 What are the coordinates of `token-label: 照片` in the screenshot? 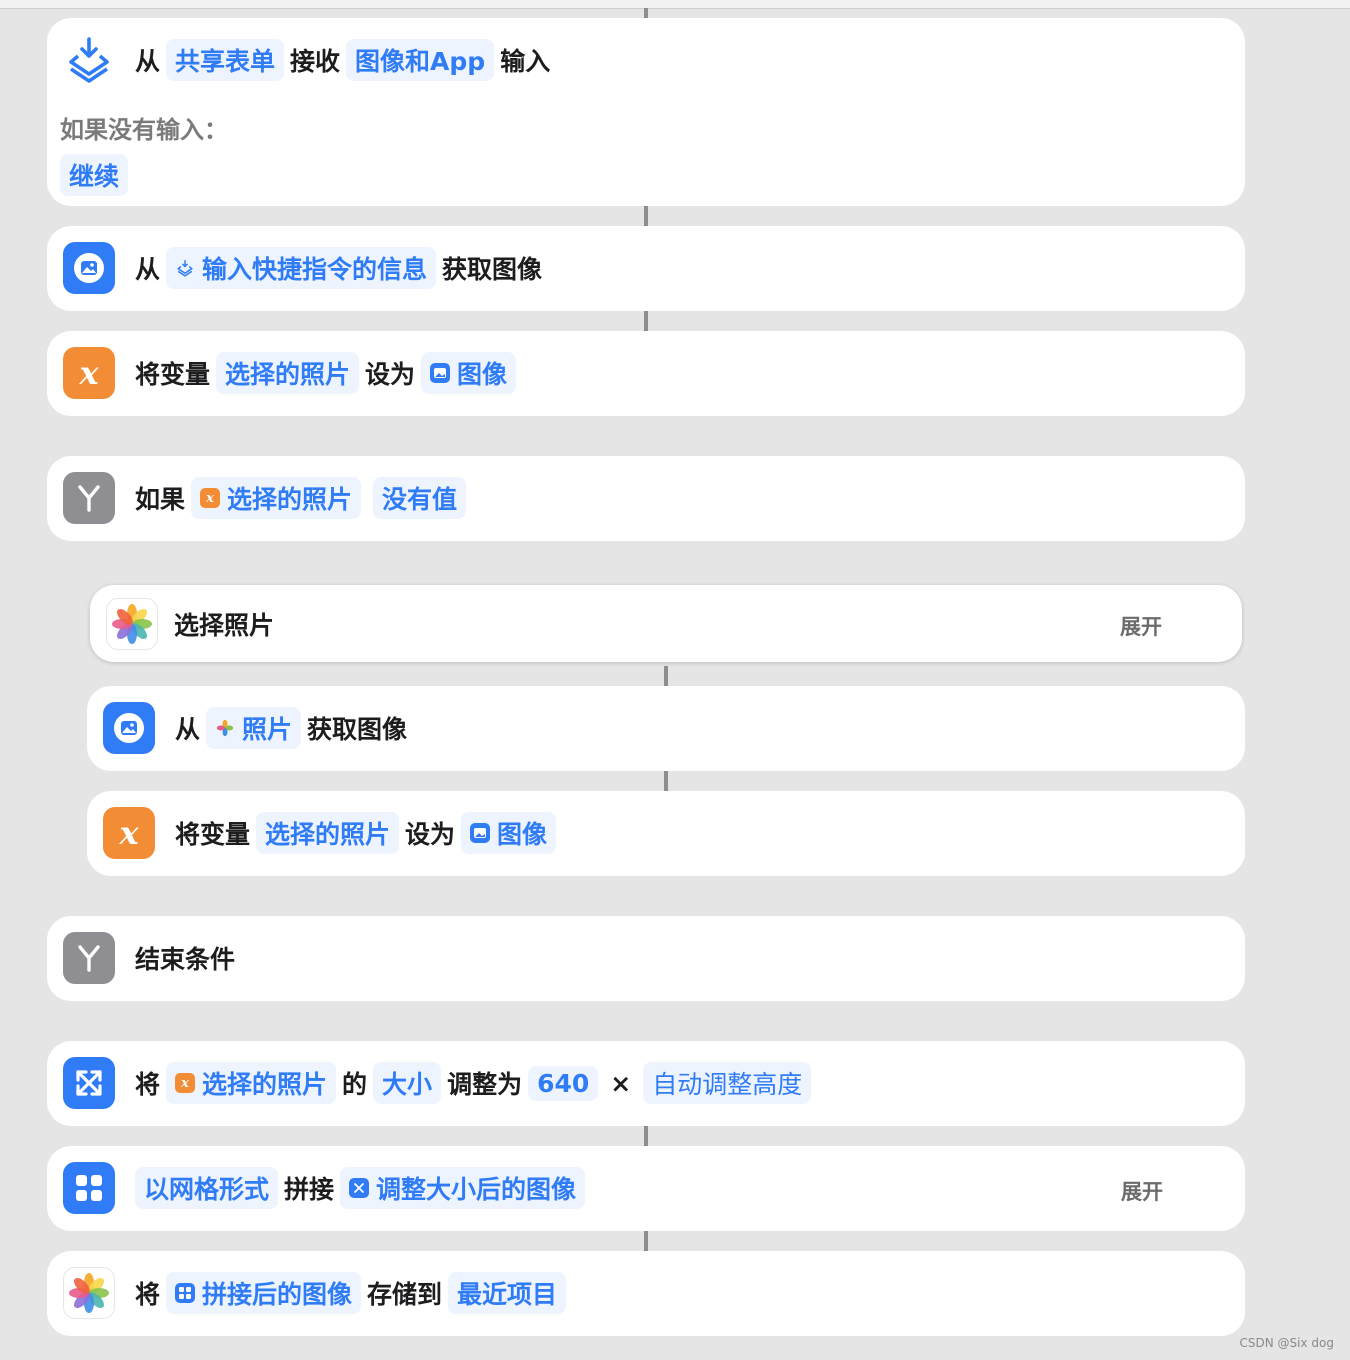 It's located at (267, 729).